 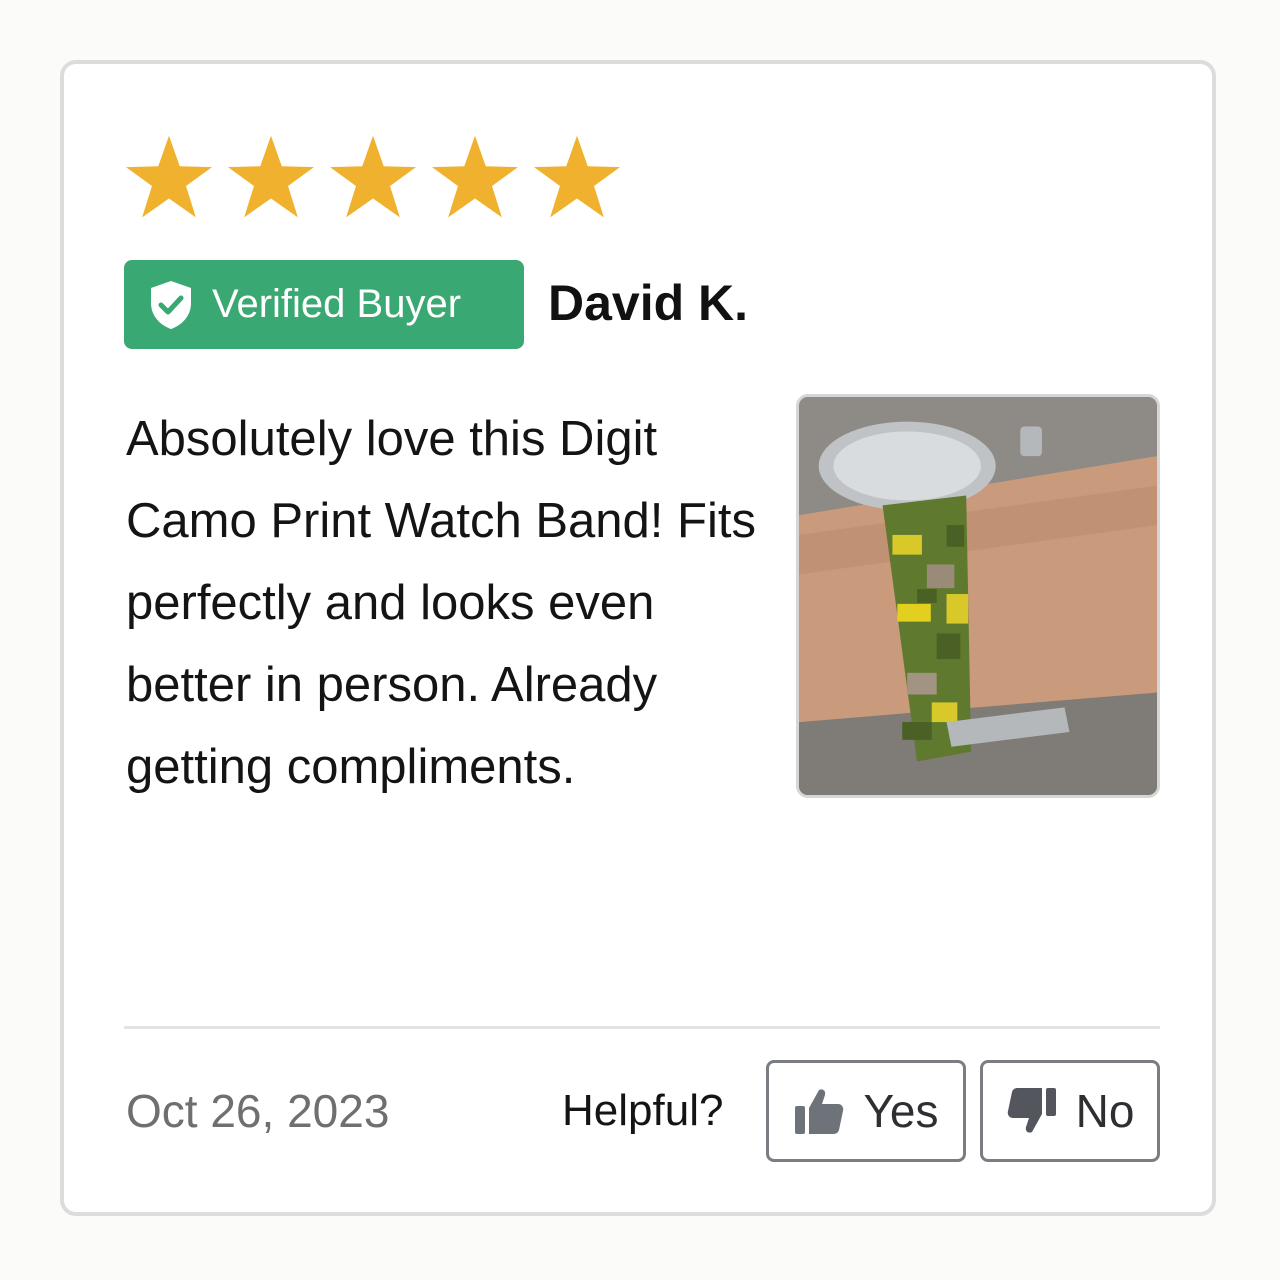 What do you see at coordinates (1070, 1111) in the screenshot?
I see `helpful-no-button: No` at bounding box center [1070, 1111].